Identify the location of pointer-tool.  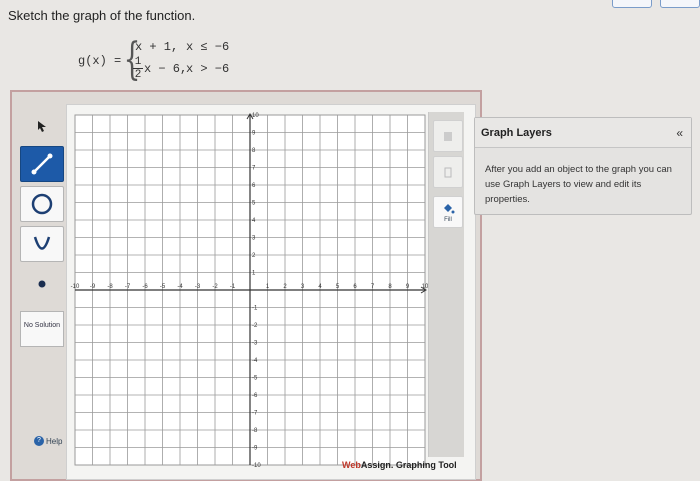
(42, 126).